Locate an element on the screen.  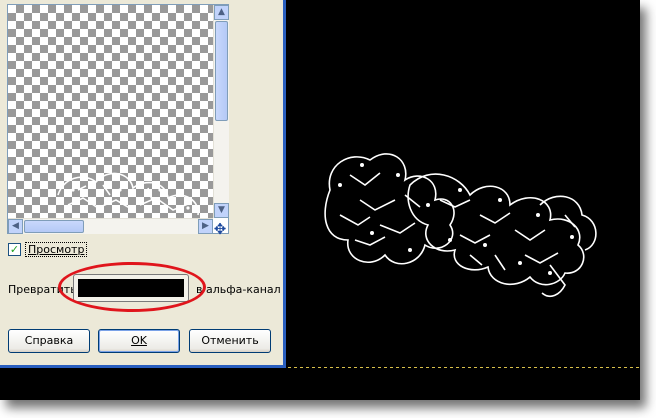
preview-checkbox-row: ✓ Просмотр is located at coordinates (48, 249).